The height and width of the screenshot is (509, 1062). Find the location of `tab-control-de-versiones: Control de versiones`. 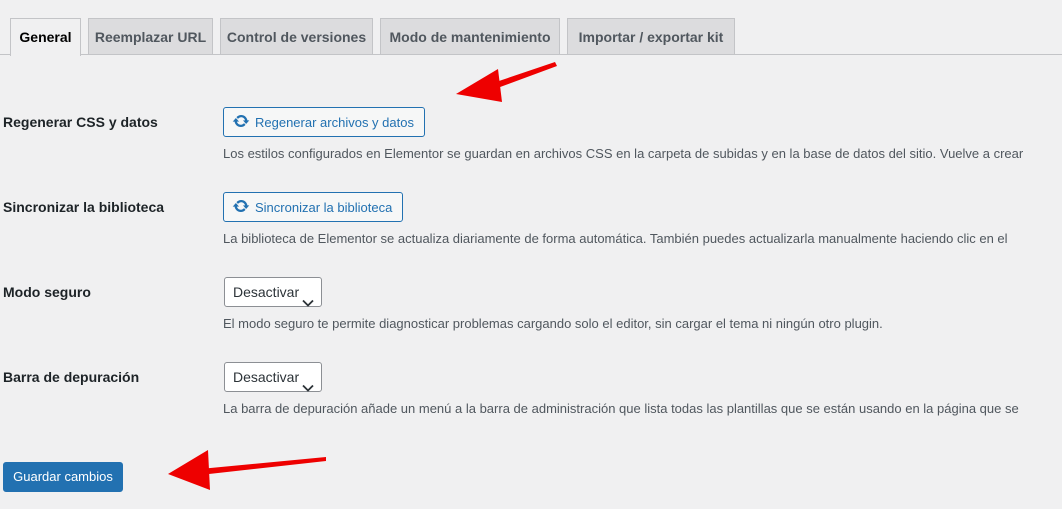

tab-control-de-versiones: Control de versiones is located at coordinates (296, 36).